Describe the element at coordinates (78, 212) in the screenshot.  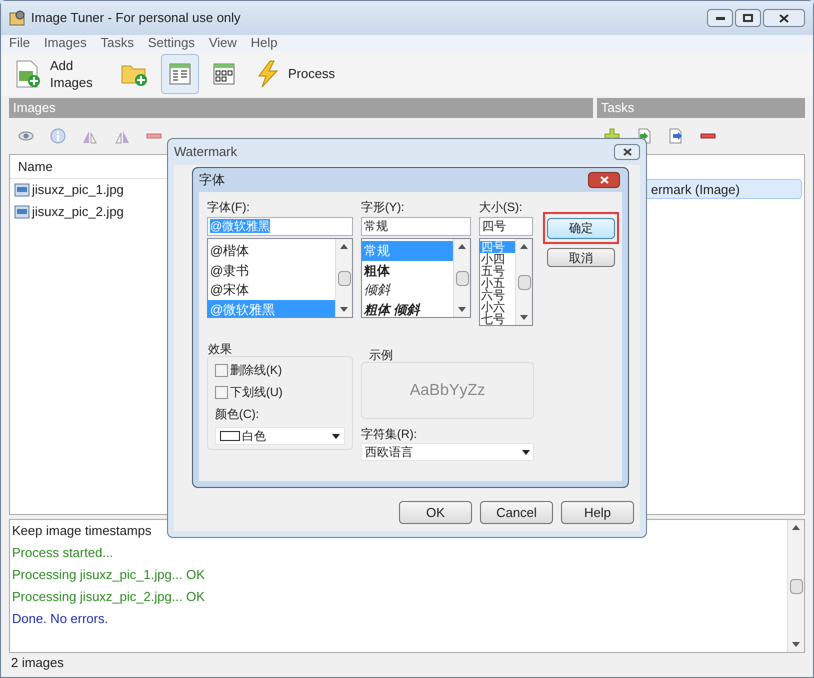
I see `file-name: jisuxz_pic_2.jpg` at that location.